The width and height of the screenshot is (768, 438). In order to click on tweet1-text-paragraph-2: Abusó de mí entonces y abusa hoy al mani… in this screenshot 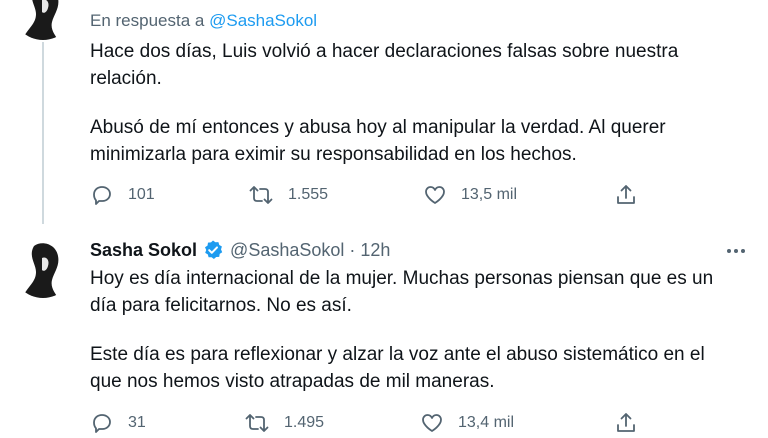, I will do `click(378, 141)`.